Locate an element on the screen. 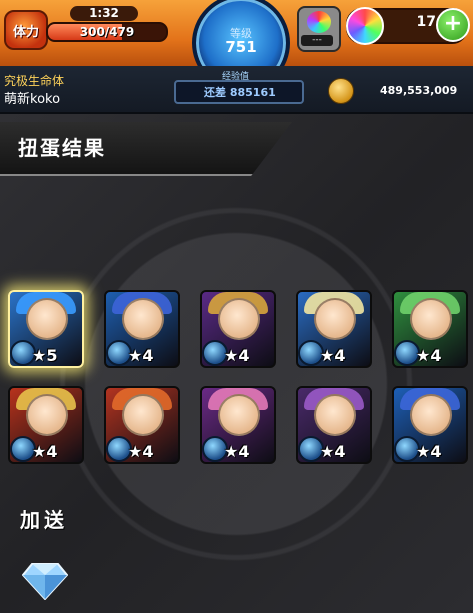 This screenshot has width=473, height=613. coin-count: 489,553,009 is located at coordinates (419, 90).